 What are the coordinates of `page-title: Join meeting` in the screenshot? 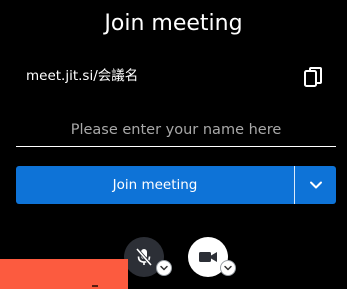 It's located at (173, 23).